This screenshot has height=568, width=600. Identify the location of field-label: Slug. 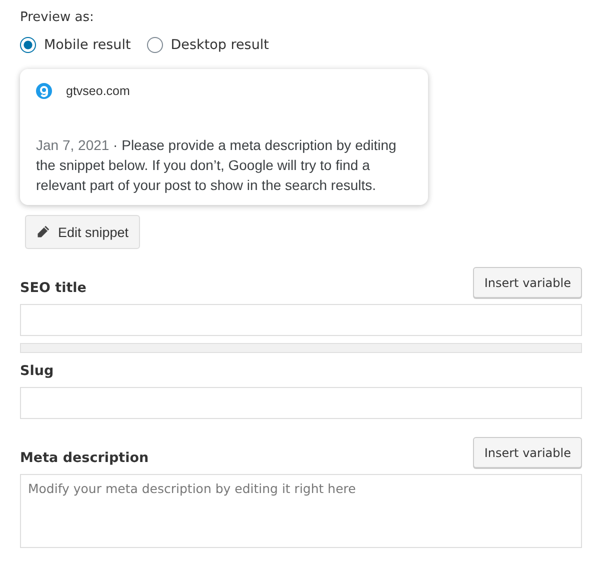
(37, 372).